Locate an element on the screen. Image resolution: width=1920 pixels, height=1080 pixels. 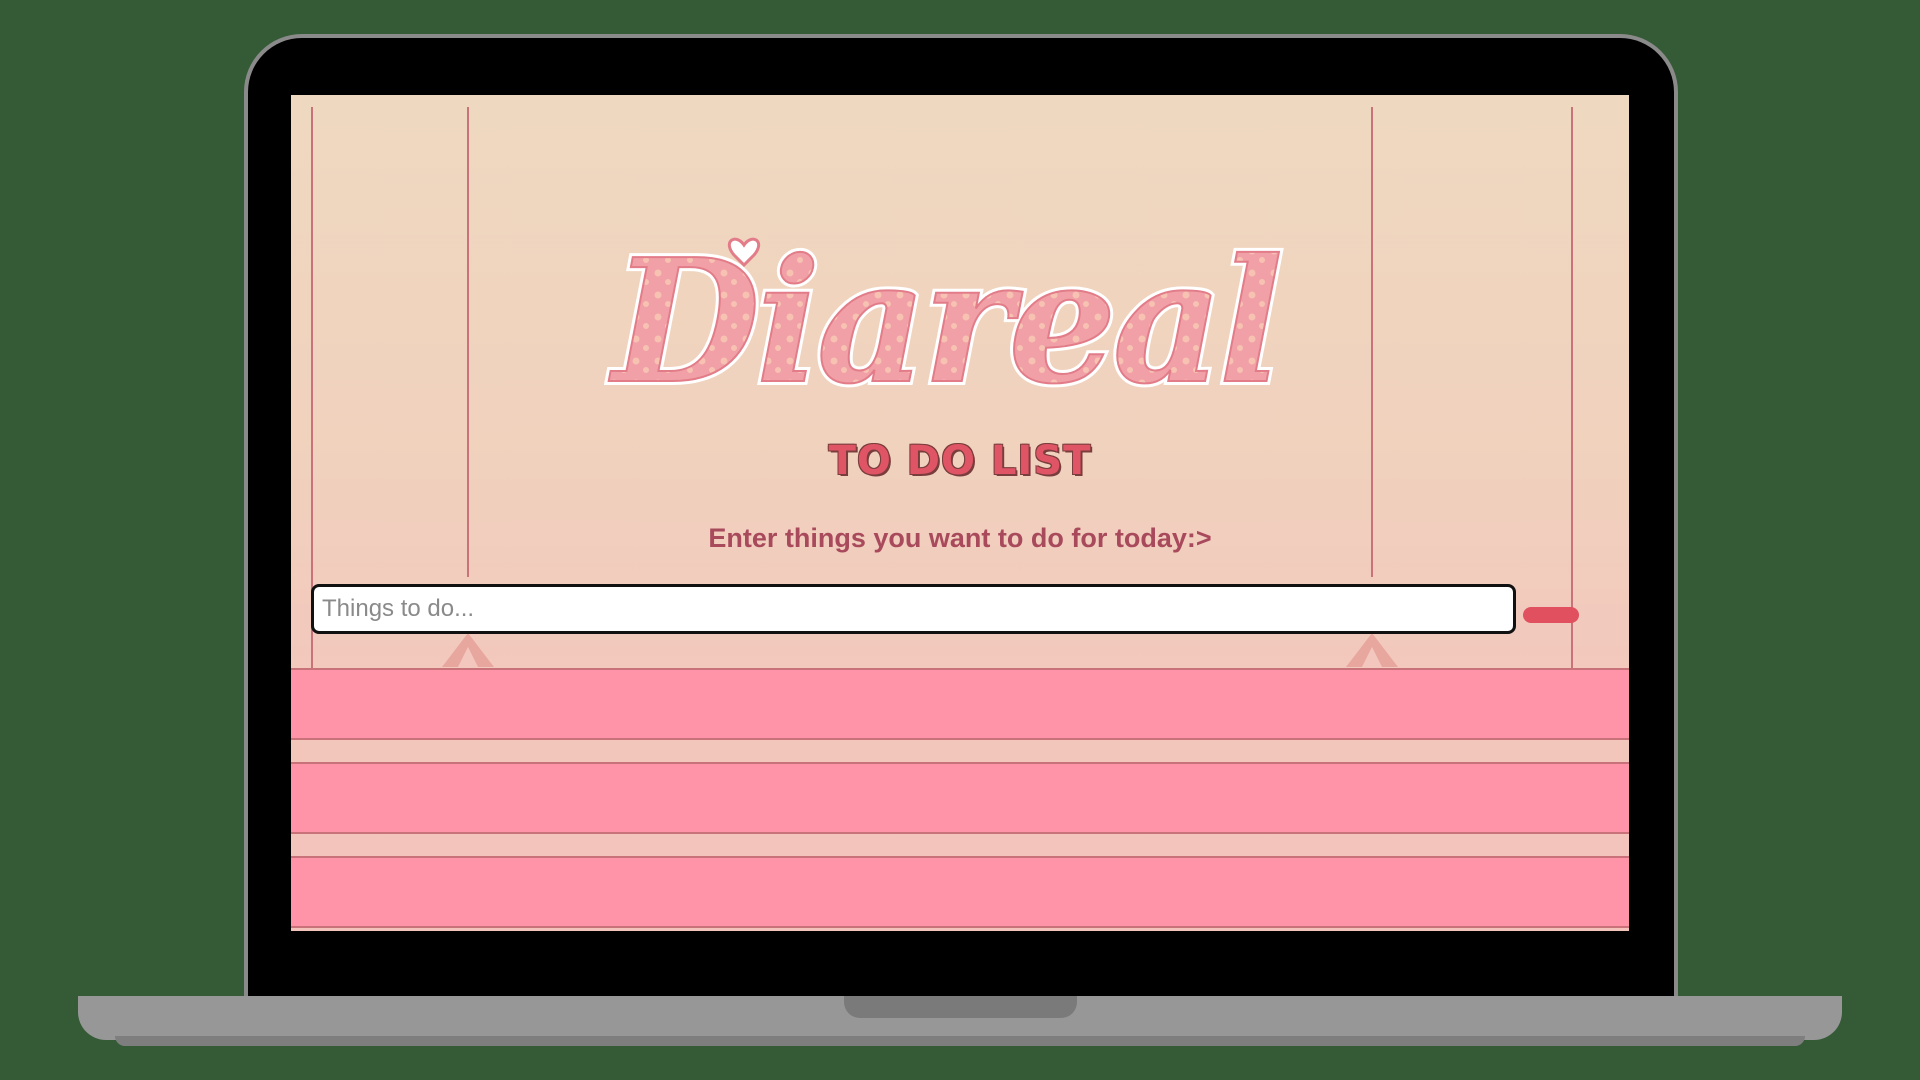
laptop-base-shadow is located at coordinates (960, 1041).